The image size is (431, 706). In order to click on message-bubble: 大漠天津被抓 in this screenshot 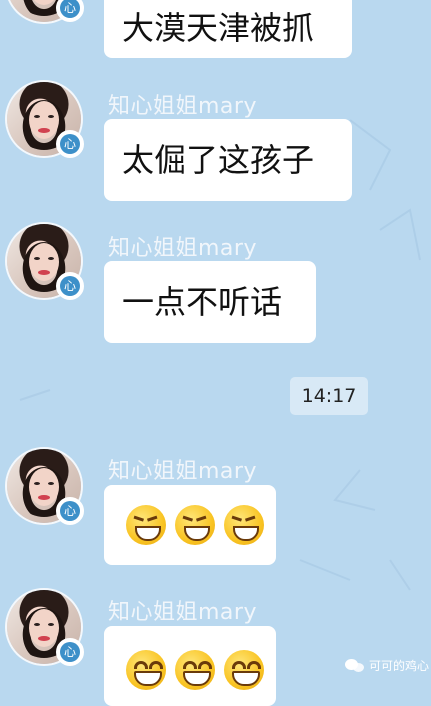, I will do `click(228, 29)`.